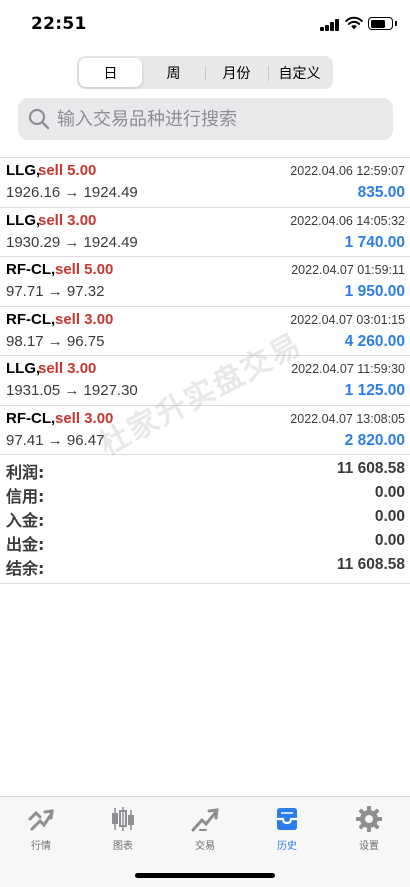  What do you see at coordinates (374, 440) in the screenshot?
I see `deal-profit: 2 820.00` at bounding box center [374, 440].